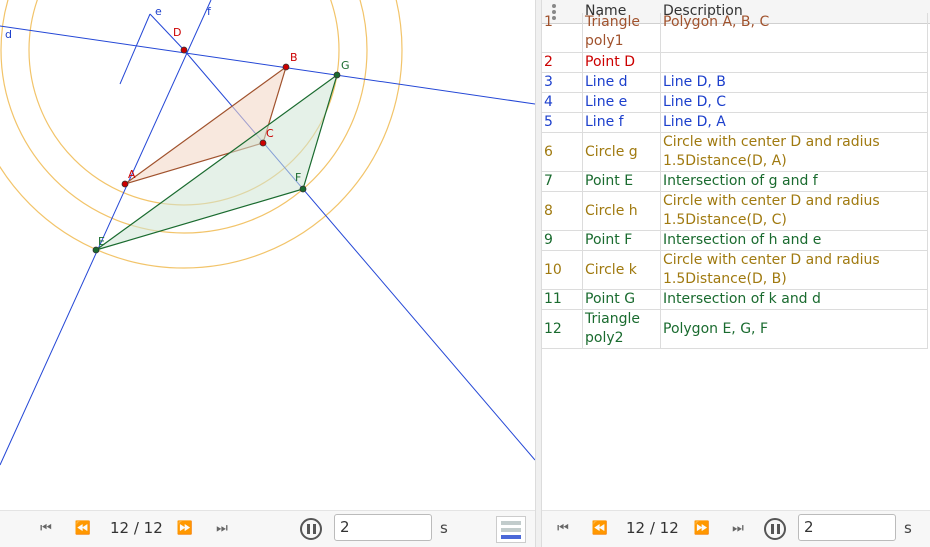  Describe the element at coordinates (740, 181) in the screenshot. I see `row-description-cell-text: Intersection of g and f` at that location.